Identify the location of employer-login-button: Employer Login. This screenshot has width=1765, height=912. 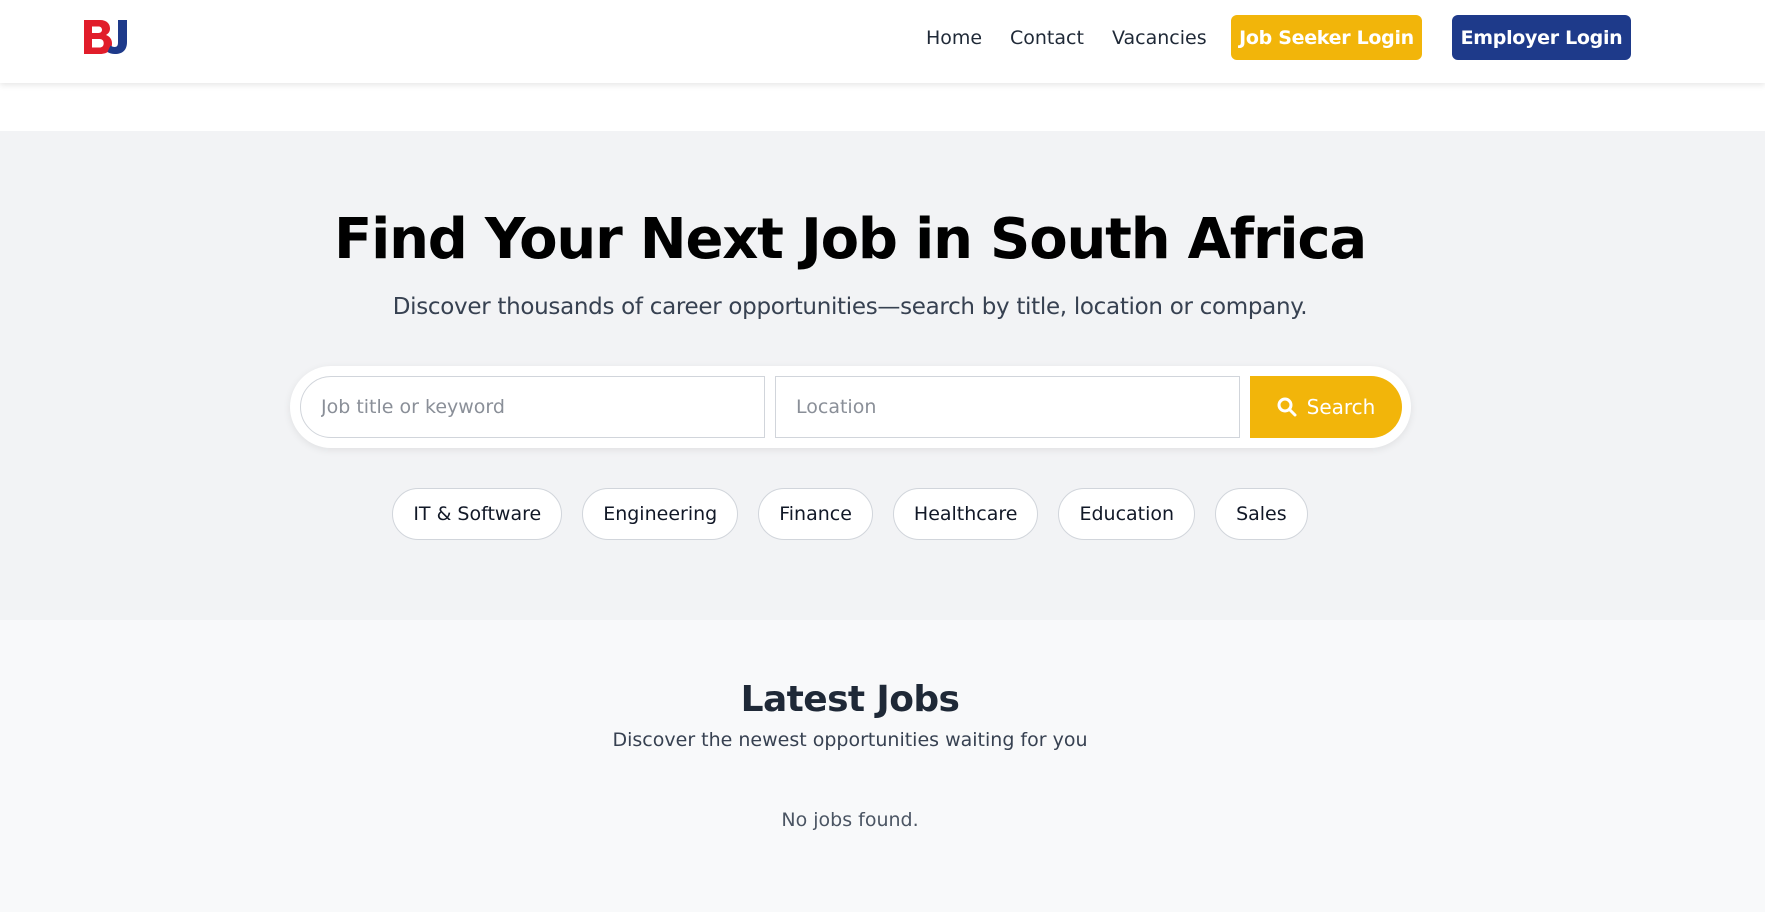
(1541, 37).